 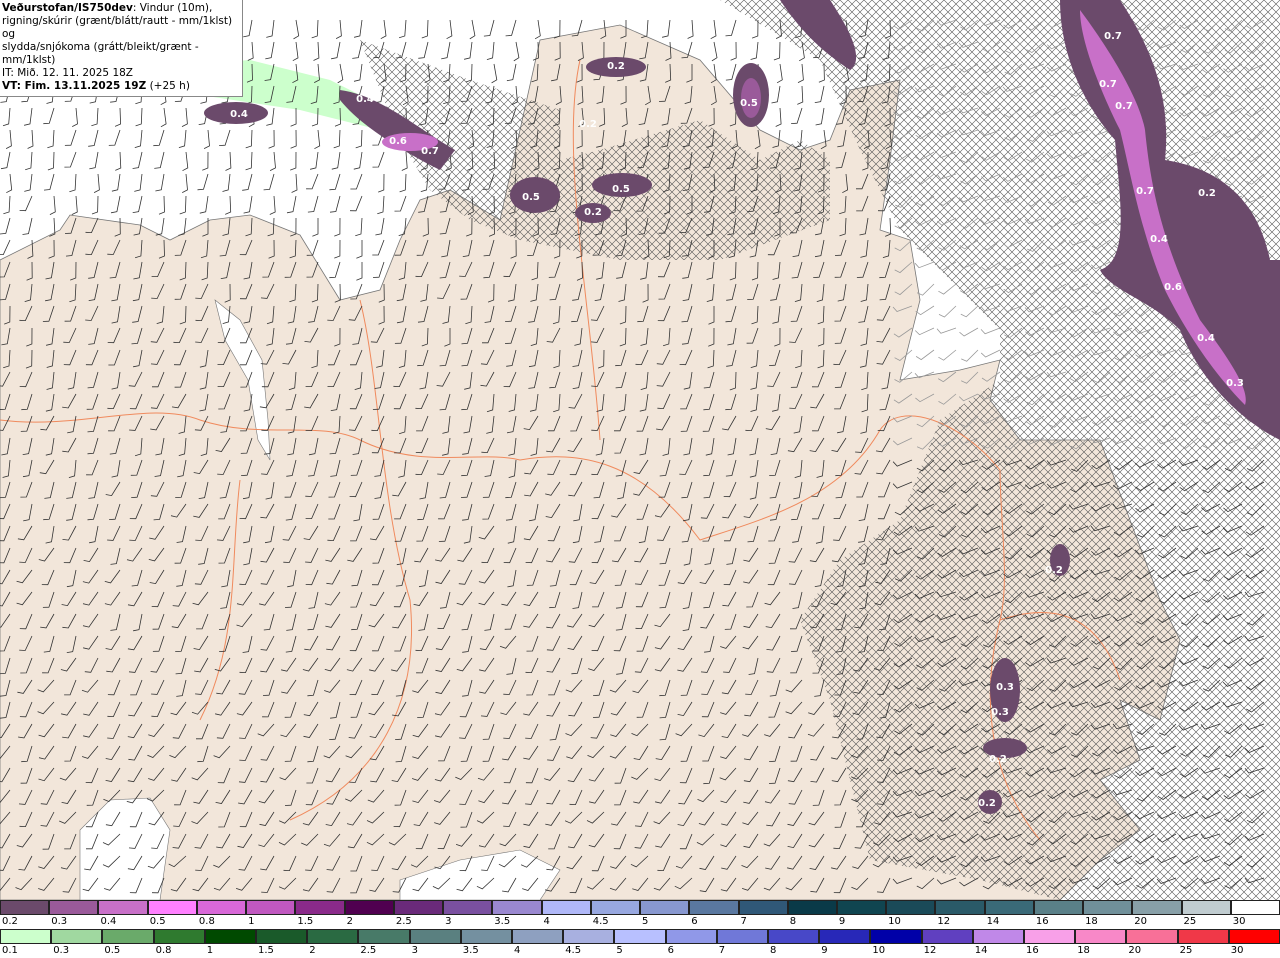 What do you see at coordinates (67, 8) in the screenshot?
I see `source-title: Veðurstofan/IS750dev` at bounding box center [67, 8].